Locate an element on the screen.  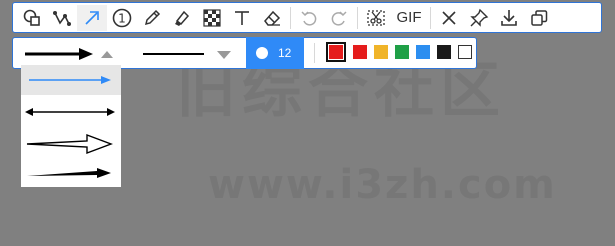
redo-icon is located at coordinates (339, 18).